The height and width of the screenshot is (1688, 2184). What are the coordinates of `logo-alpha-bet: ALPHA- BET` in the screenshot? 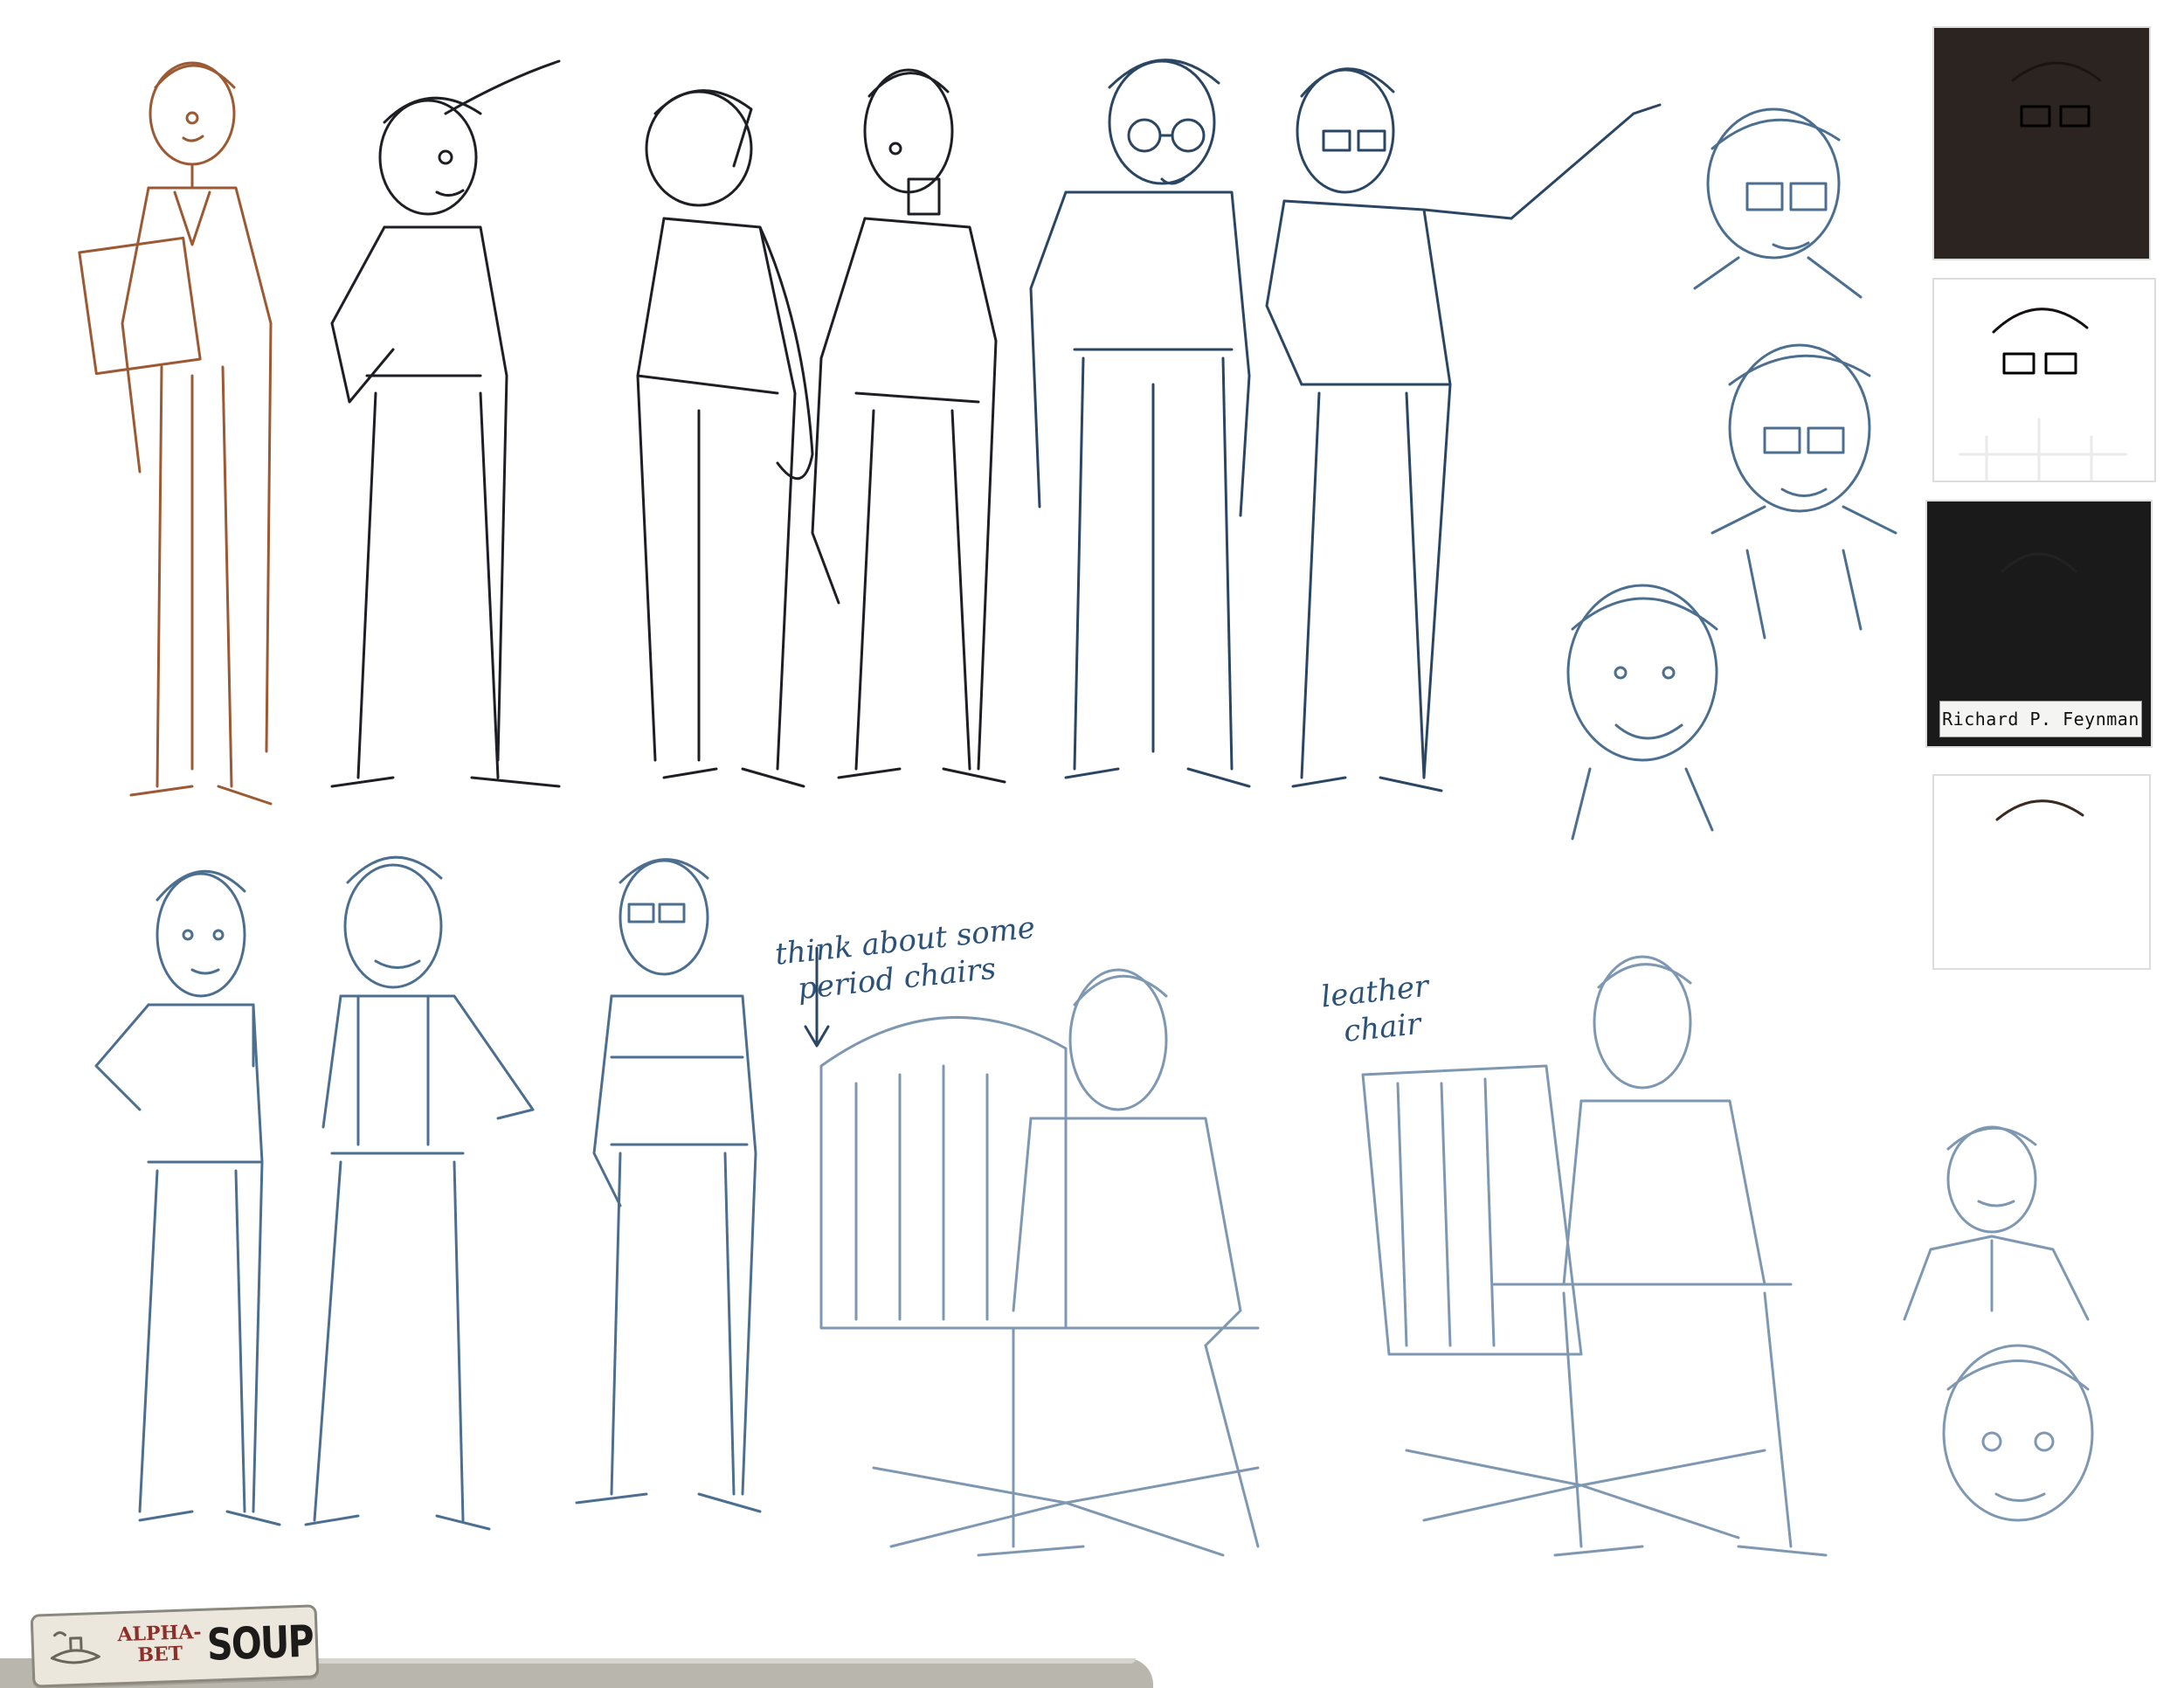 It's located at (159, 1643).